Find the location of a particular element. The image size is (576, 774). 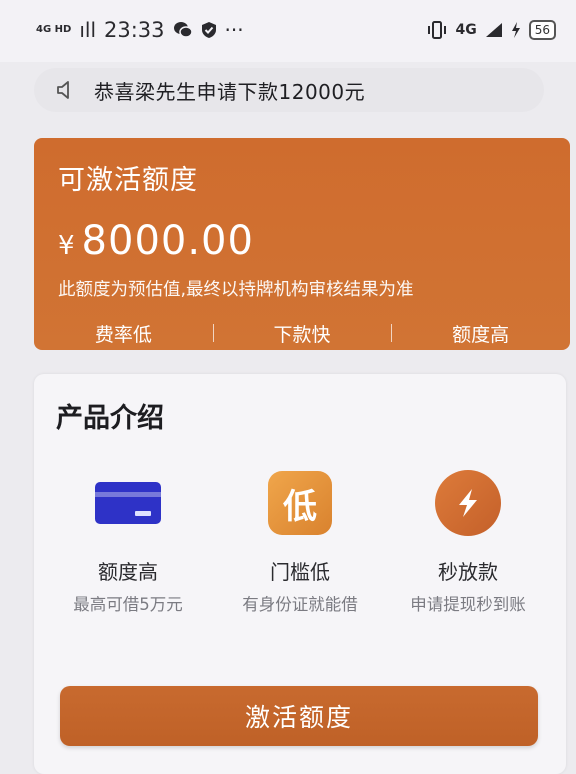

credit-tags: 费率低 下款快 额度高 is located at coordinates (302, 333).